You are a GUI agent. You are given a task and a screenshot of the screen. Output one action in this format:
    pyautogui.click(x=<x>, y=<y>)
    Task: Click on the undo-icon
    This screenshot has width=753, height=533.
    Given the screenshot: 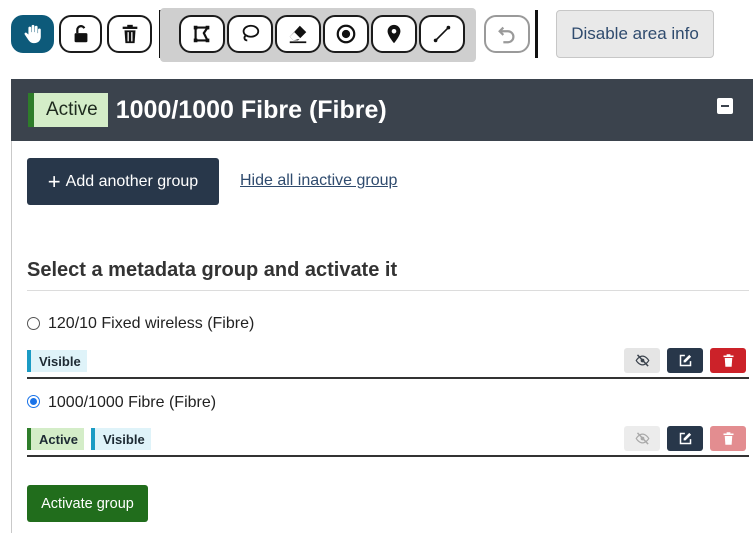 What is the action you would take?
    pyautogui.click(x=506, y=35)
    